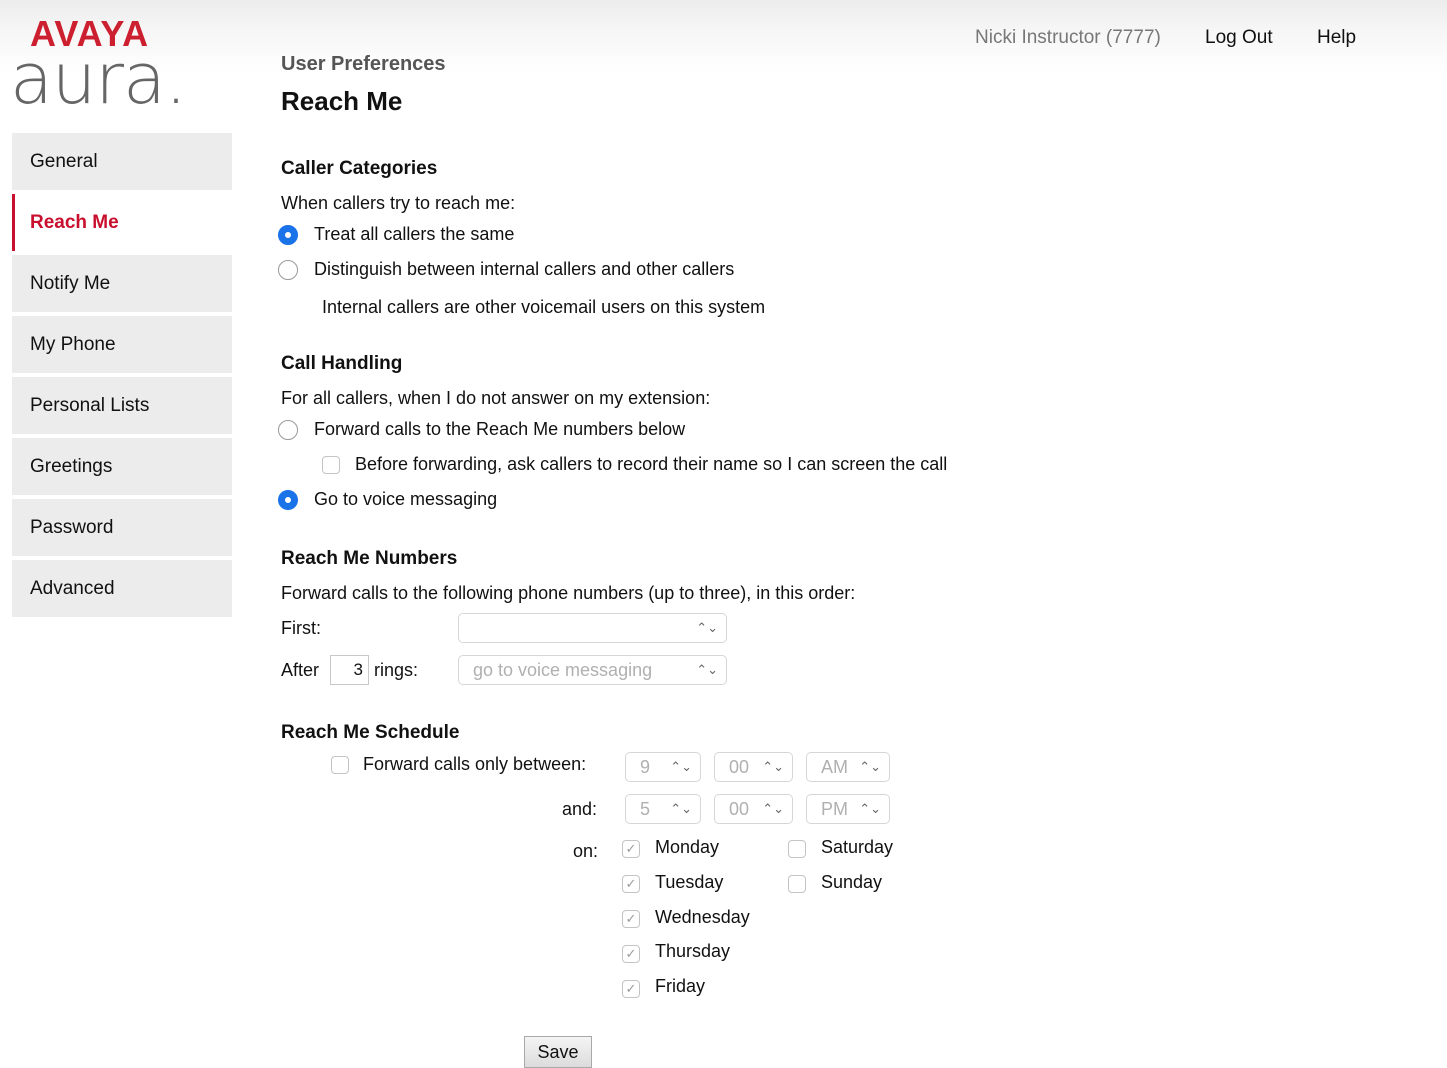 Image resolution: width=1447 pixels, height=1068 pixels. I want to click on sidebar-item-my-phone: My Phone, so click(122, 344).